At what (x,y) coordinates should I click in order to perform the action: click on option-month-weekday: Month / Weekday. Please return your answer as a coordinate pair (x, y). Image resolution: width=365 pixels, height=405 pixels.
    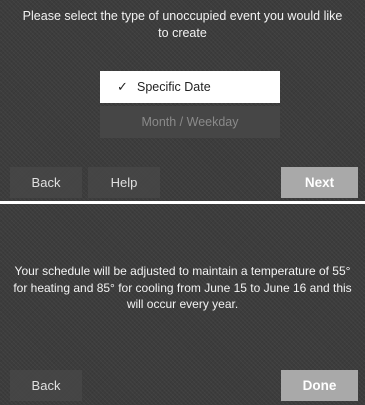
    Looking at the image, I should click on (190, 122).